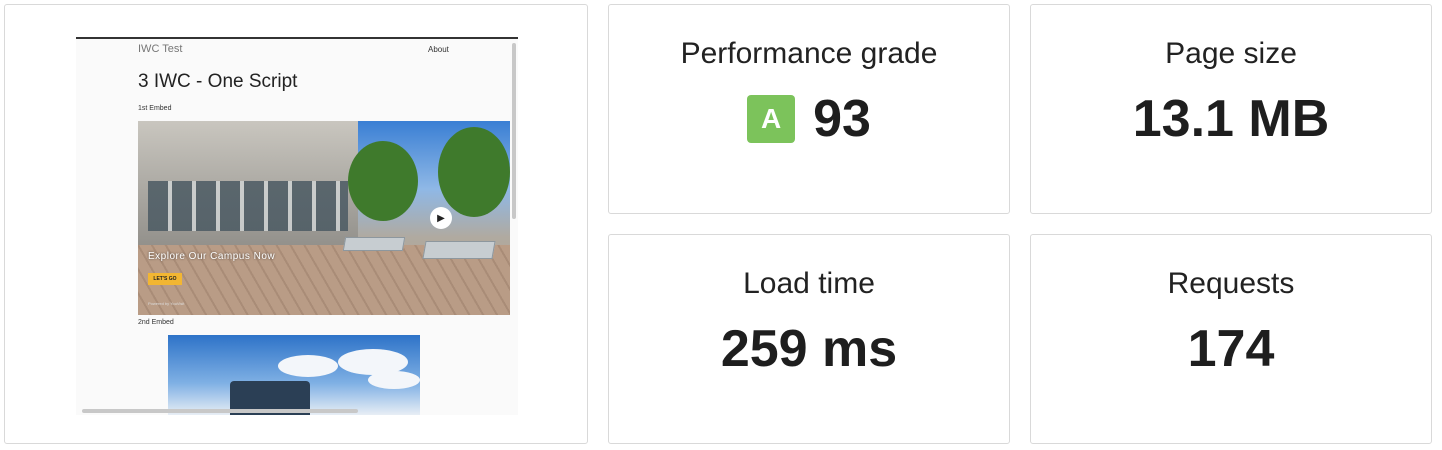 The height and width of the screenshot is (450, 1442). I want to click on thumbnail-heading: 3 IWC - One Script, so click(218, 81).